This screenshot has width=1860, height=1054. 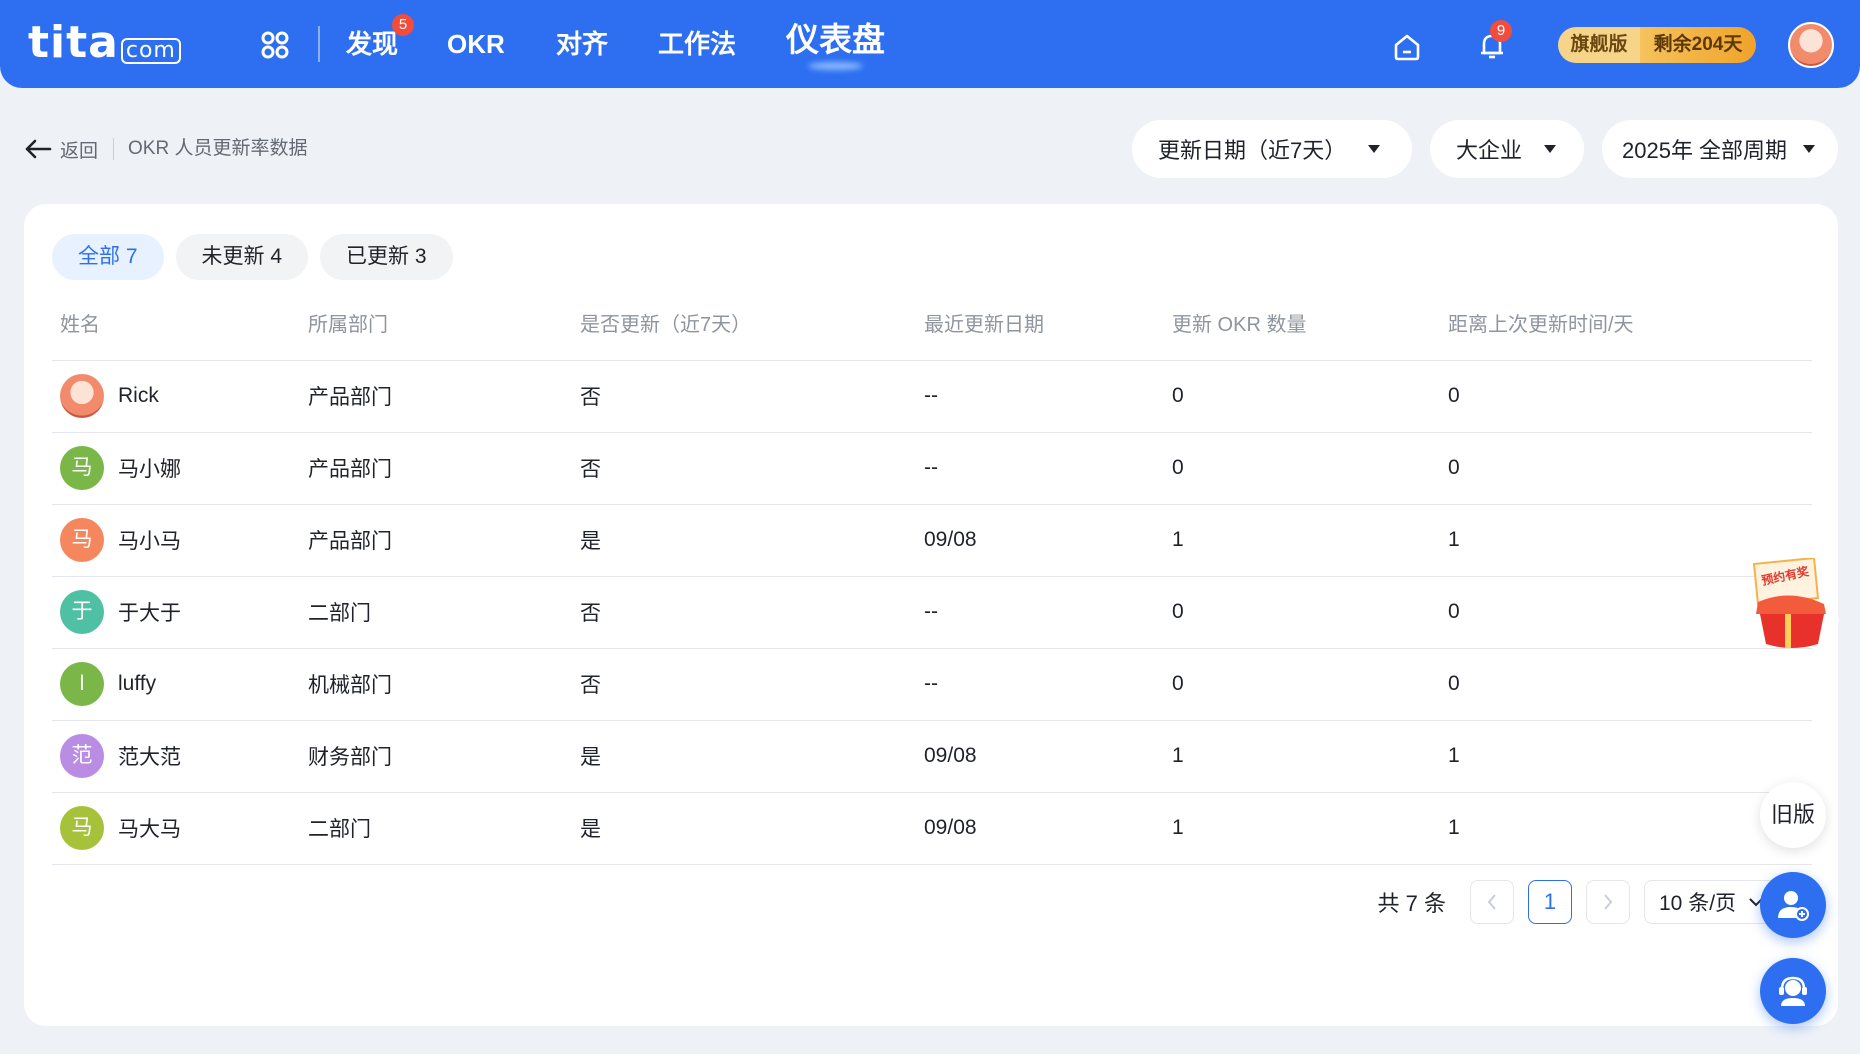 What do you see at coordinates (1507, 149) in the screenshot?
I see `org-filter: 大企业` at bounding box center [1507, 149].